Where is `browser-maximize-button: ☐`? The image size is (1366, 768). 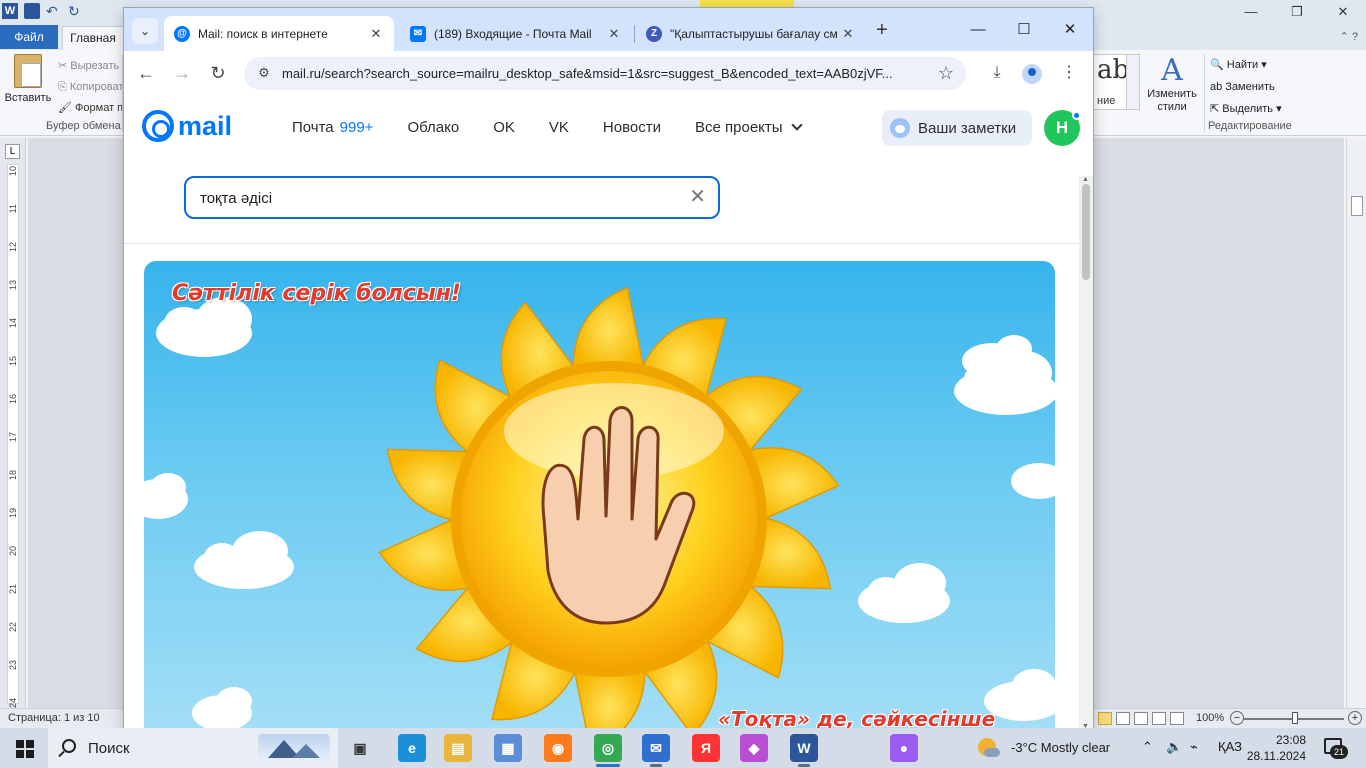
browser-maximize-button: ☐ is located at coordinates (1024, 29).